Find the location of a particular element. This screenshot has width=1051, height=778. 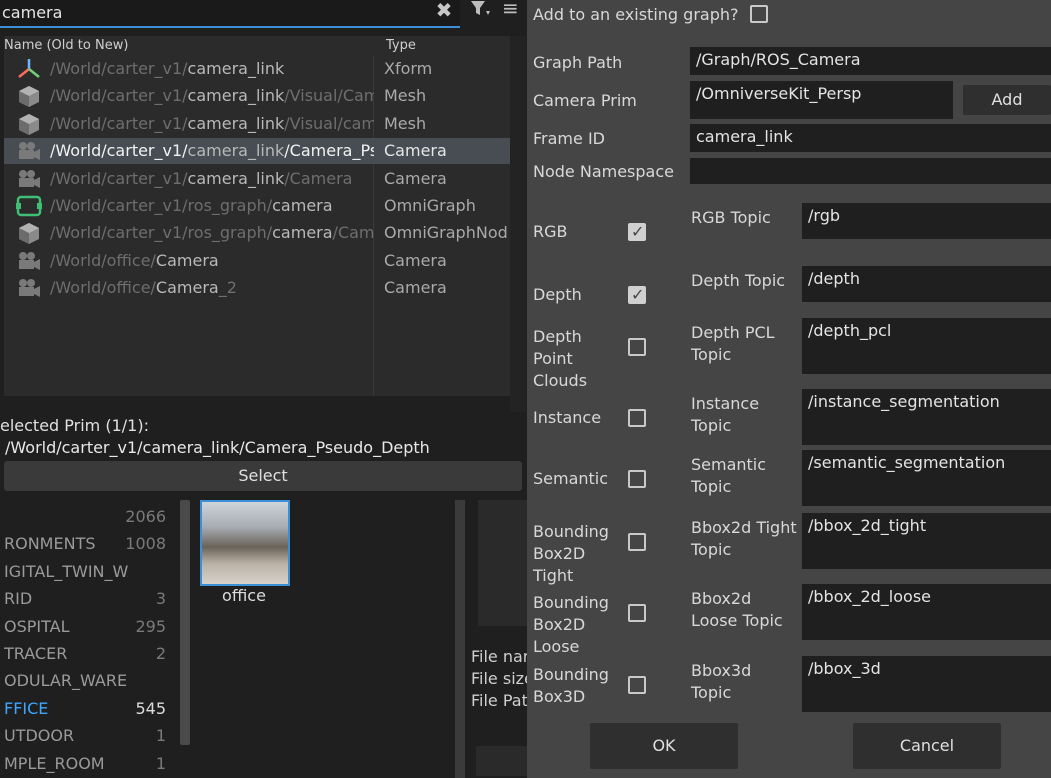

selected-prim-label: elected Prim (1/1): is located at coordinates (74, 425).